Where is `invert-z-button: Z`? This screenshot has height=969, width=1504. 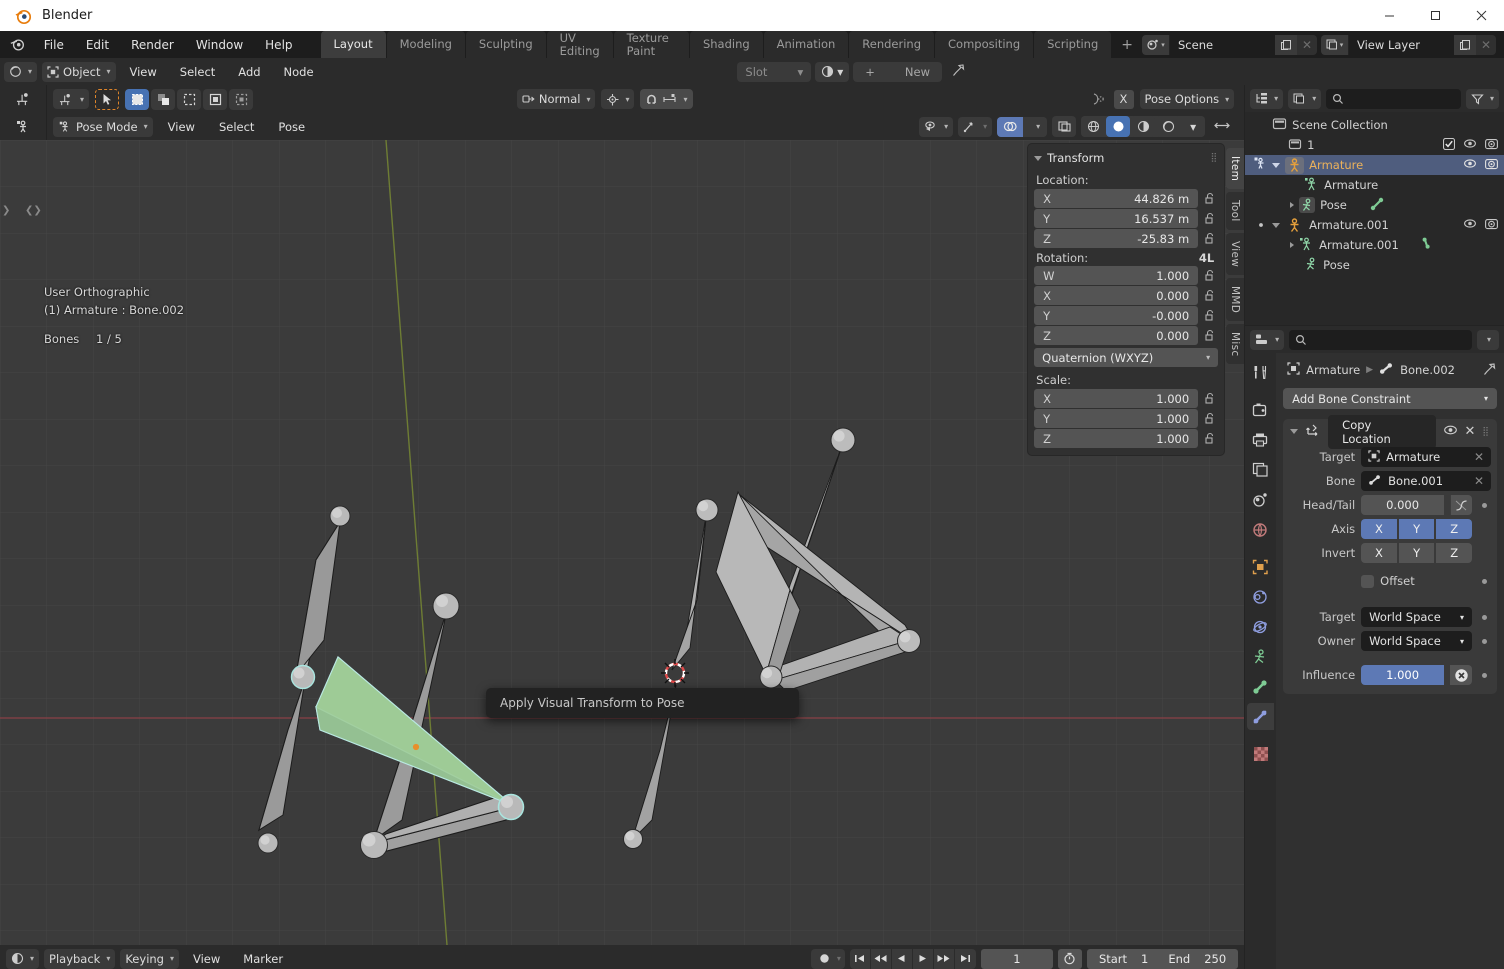
invert-z-button: Z is located at coordinates (1454, 553).